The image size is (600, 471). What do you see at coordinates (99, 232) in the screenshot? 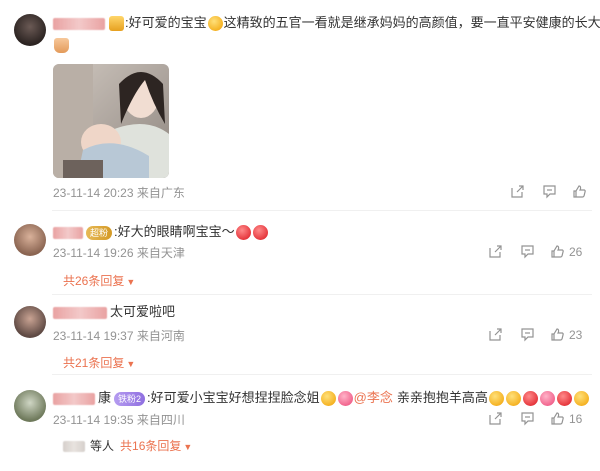
I see `fan-badge: 超粉` at bounding box center [99, 232].